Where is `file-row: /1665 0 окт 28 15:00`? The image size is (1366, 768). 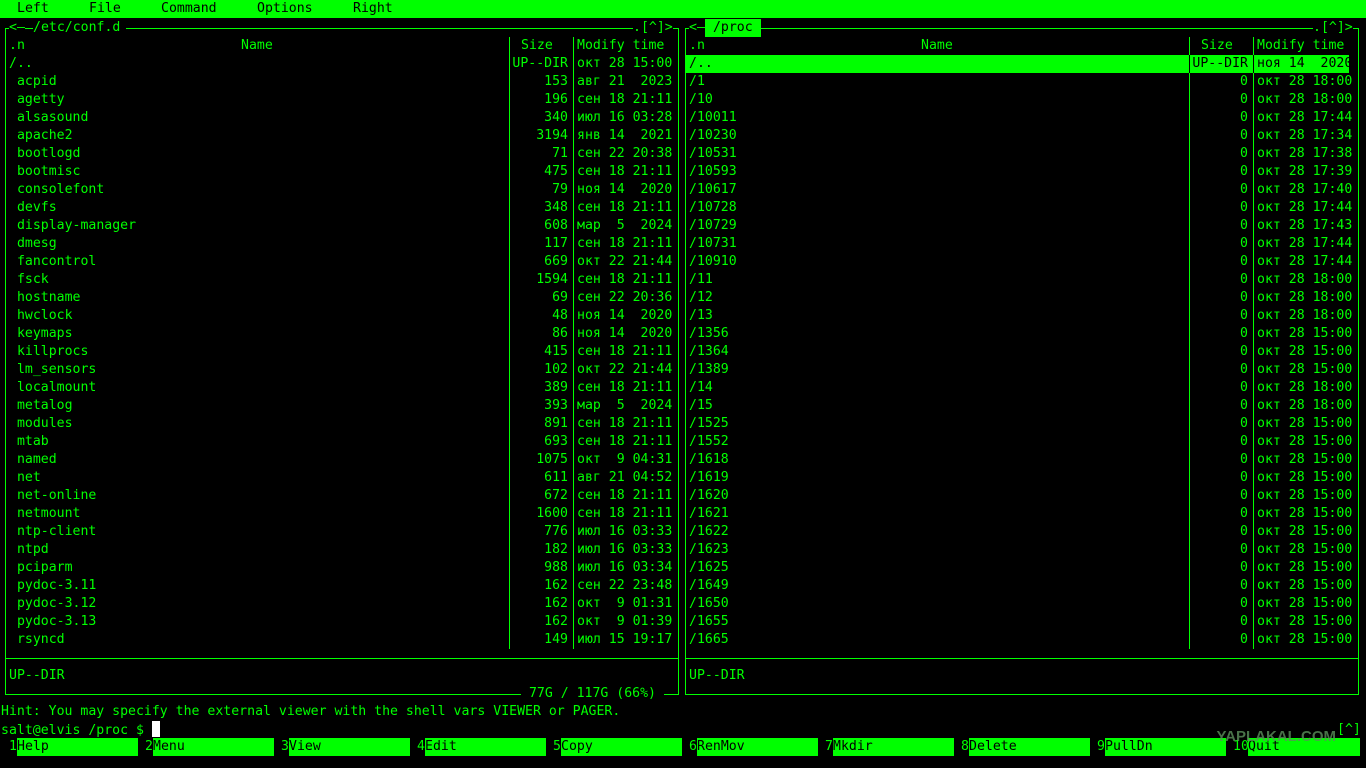 file-row: /1665 0 окт 28 15:00 is located at coordinates (1018, 640).